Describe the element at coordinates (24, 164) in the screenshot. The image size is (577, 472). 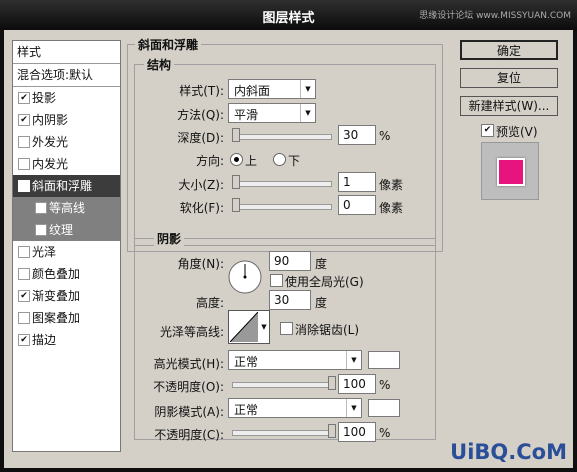
I see `checkbox-inner-glow` at that location.